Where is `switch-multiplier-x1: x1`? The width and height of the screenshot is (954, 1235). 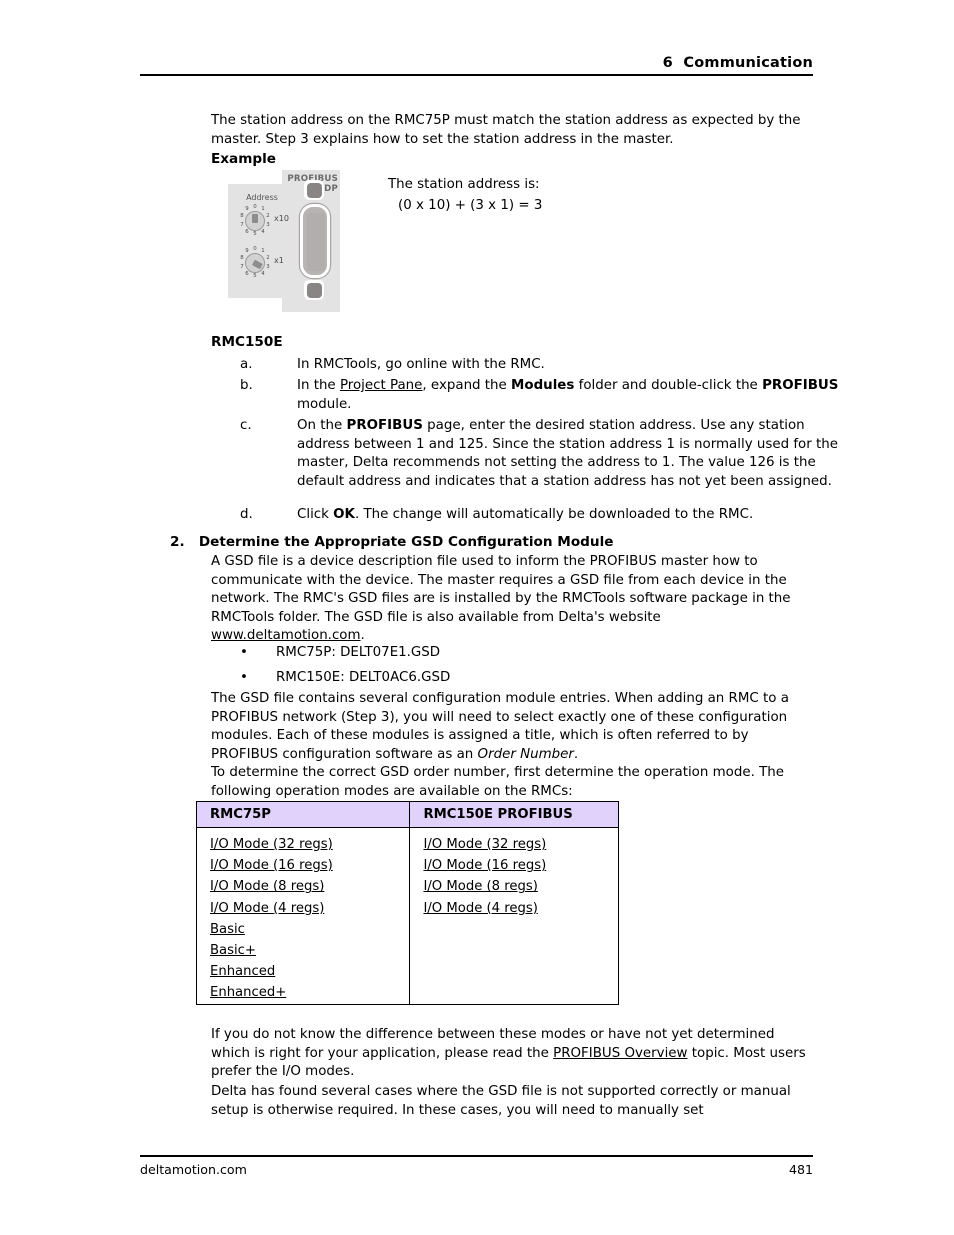
switch-multiplier-x1: x1 is located at coordinates (279, 260).